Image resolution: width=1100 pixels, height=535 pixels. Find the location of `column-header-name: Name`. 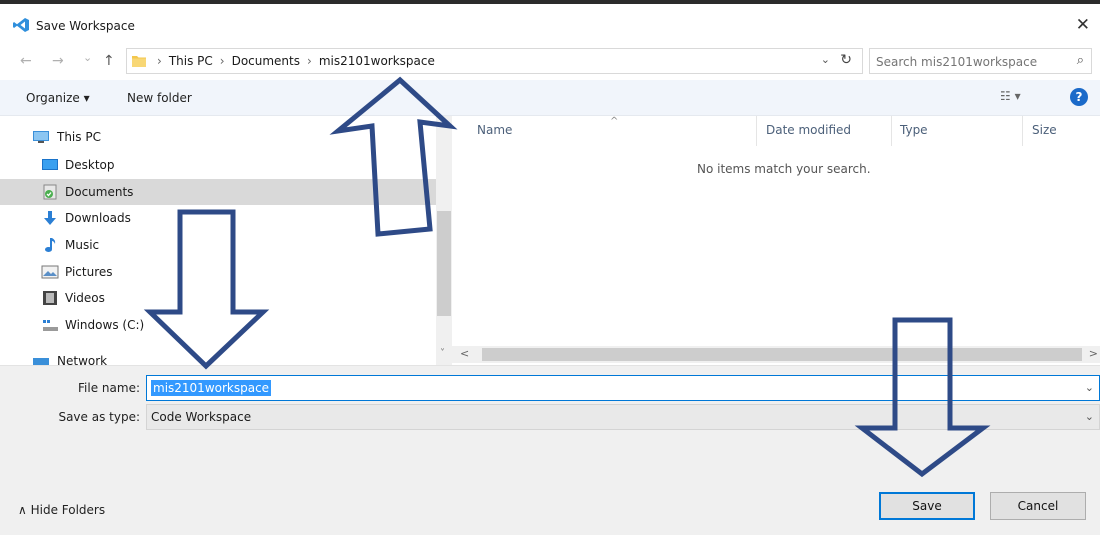

column-header-name: Name is located at coordinates (494, 130).